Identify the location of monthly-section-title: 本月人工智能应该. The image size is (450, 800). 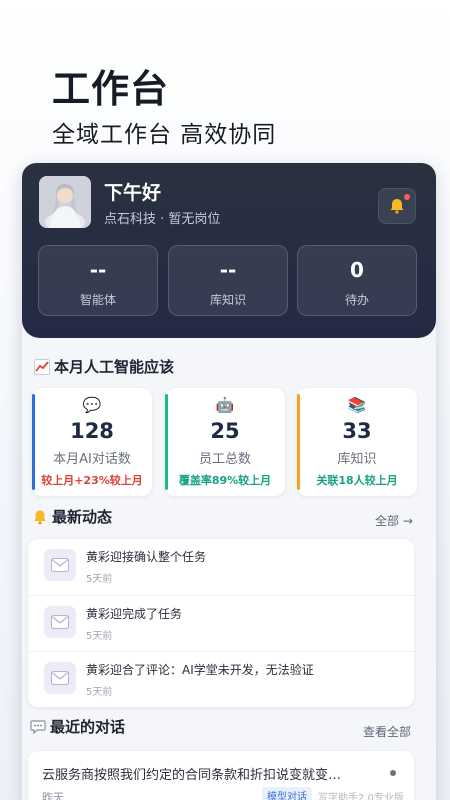
(104, 366).